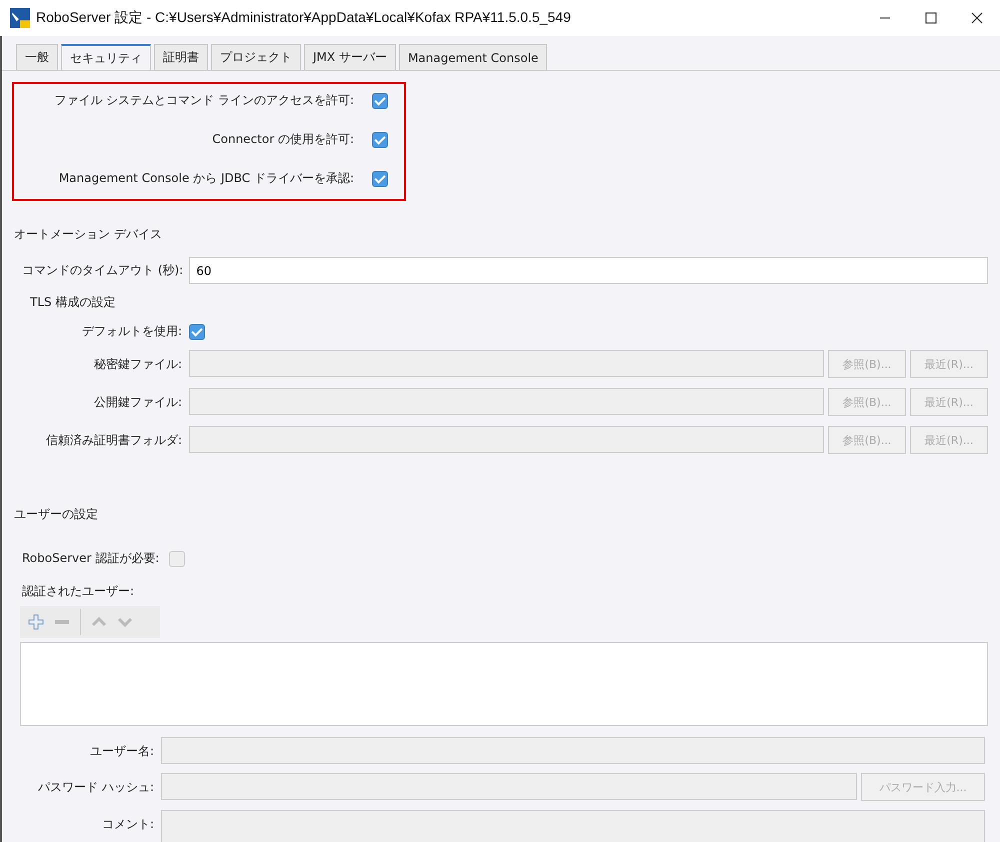 This screenshot has height=842, width=1000. I want to click on maximize-icon, so click(931, 18).